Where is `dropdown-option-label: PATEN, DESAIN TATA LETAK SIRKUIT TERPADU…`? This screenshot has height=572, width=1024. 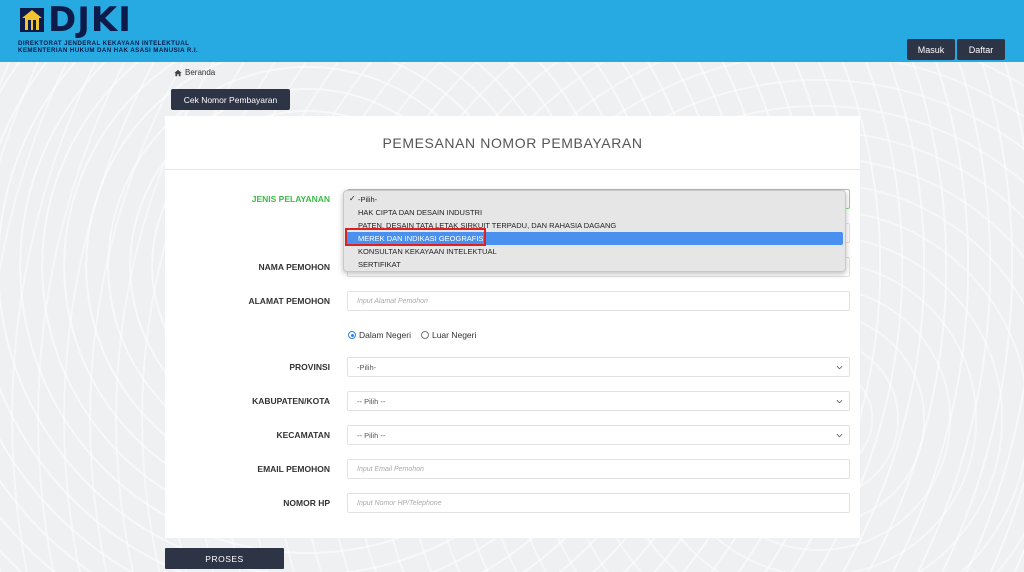 dropdown-option-label: PATEN, DESAIN TATA LETAK SIRKUIT TERPADU… is located at coordinates (487, 225).